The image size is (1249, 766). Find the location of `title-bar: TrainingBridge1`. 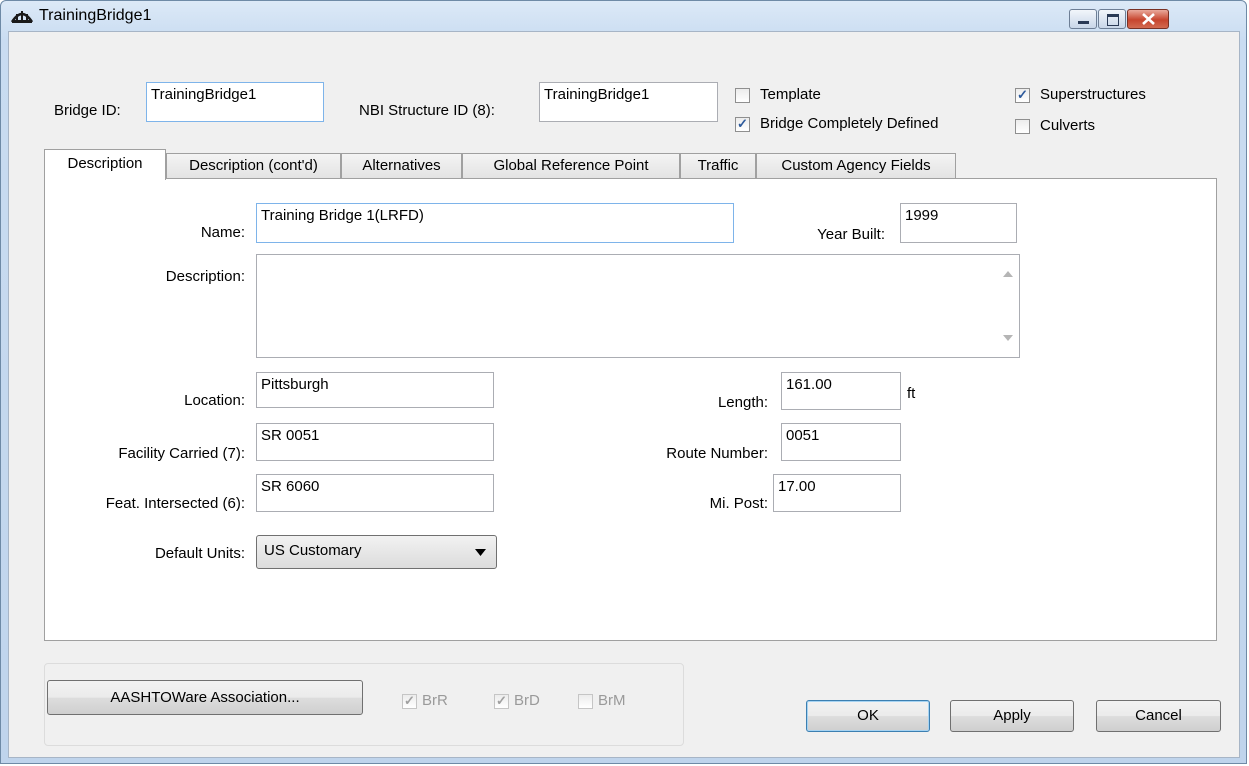

title-bar: TrainingBridge1 is located at coordinates (623, 16).